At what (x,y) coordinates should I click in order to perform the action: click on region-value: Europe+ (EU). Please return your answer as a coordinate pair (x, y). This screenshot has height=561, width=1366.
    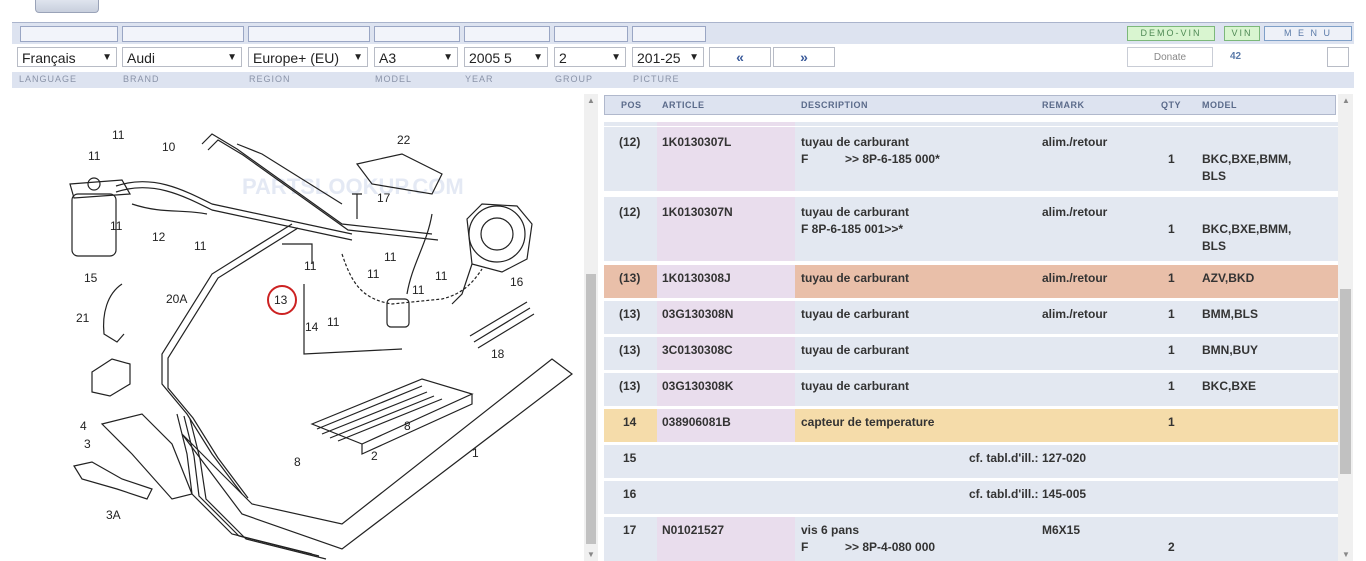
    Looking at the image, I should click on (296, 58).